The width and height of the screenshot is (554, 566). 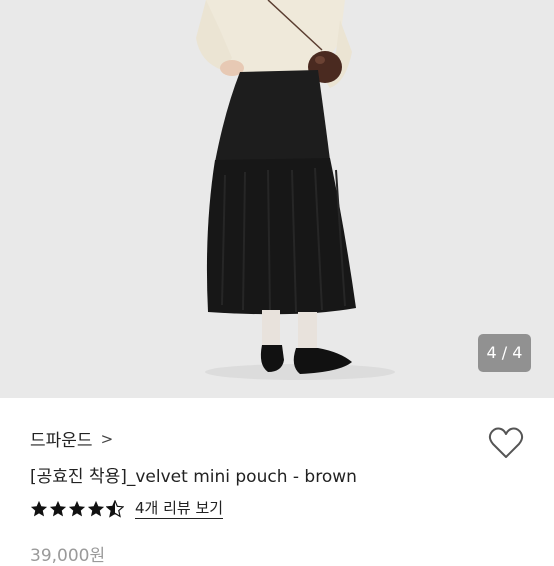 I want to click on heart-icon, so click(x=506, y=443).